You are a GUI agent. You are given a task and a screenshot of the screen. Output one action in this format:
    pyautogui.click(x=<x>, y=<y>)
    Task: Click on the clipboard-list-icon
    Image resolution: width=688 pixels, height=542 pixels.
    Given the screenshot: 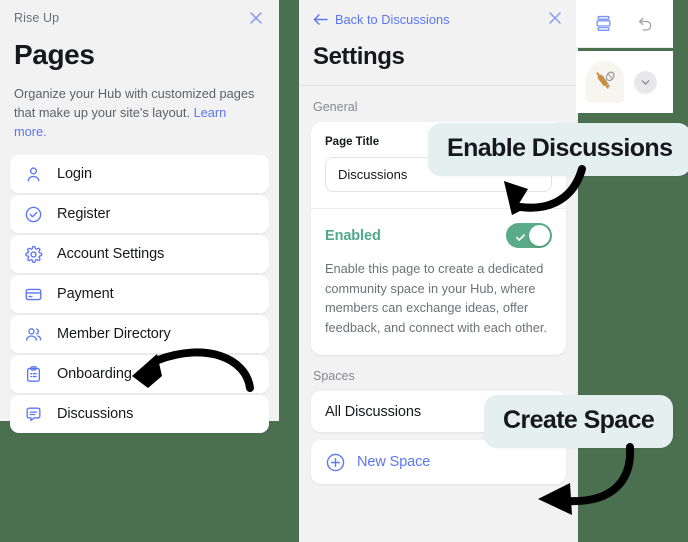 What is the action you would take?
    pyautogui.click(x=33, y=374)
    